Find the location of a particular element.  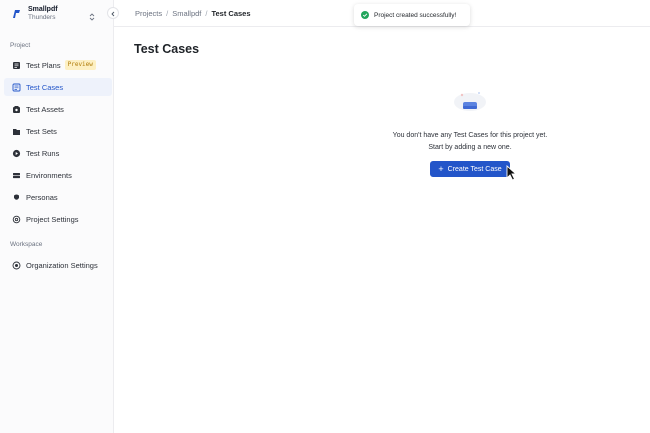

chevron-left-icon is located at coordinates (113, 13).